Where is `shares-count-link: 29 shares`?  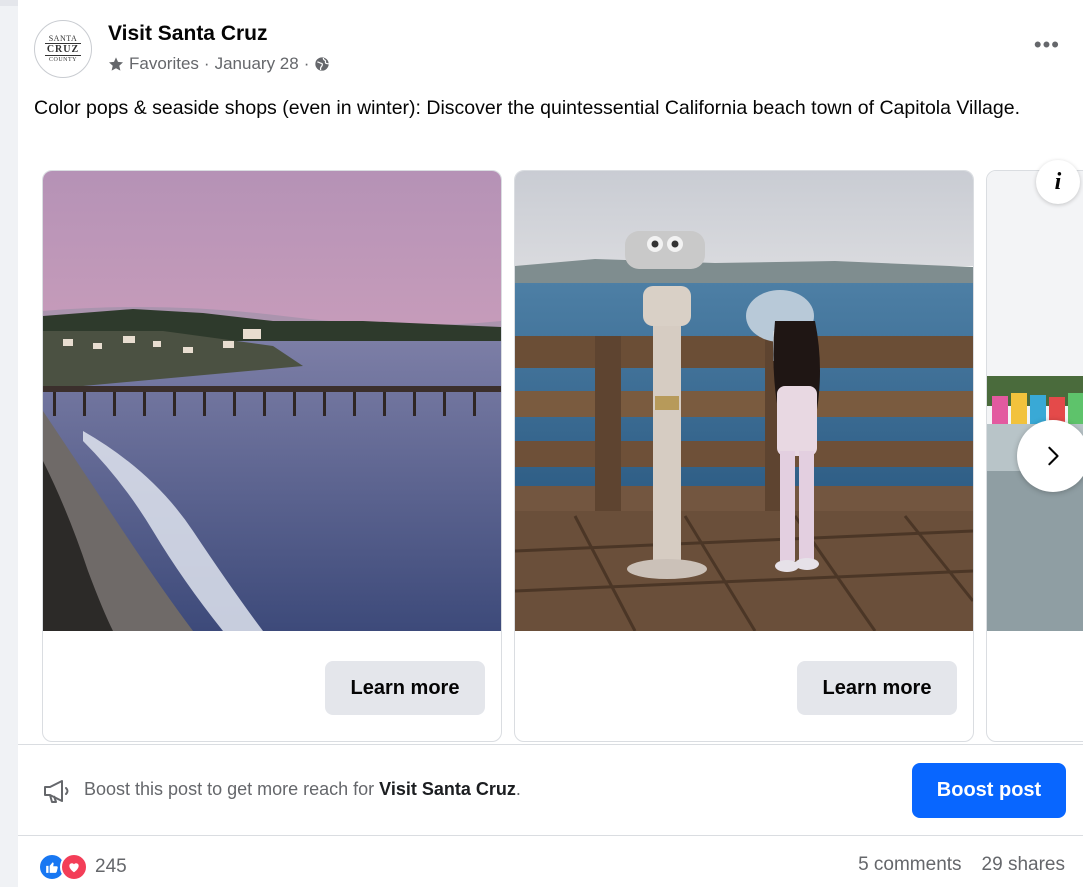
shares-count-link: 29 shares is located at coordinates (1023, 865).